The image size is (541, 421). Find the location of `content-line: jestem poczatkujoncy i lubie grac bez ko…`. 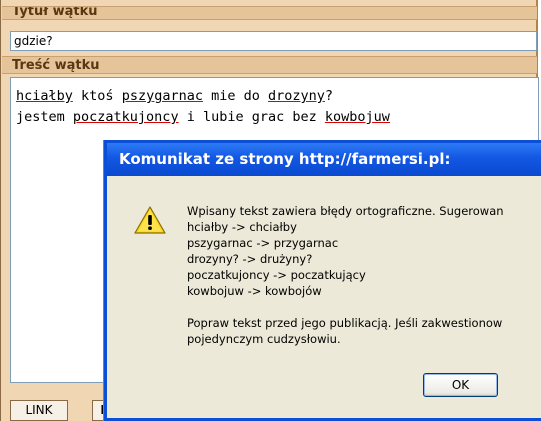

content-line: jestem poczatkujoncy i lubie grac bez ko… is located at coordinates (274, 117).